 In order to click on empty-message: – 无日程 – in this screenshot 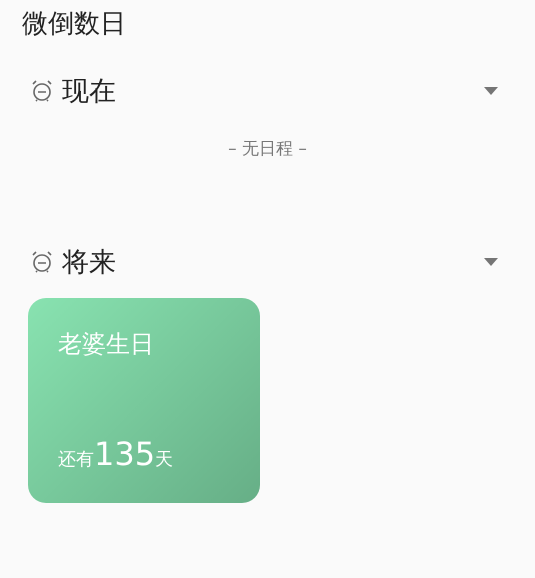, I will do `click(267, 149)`.